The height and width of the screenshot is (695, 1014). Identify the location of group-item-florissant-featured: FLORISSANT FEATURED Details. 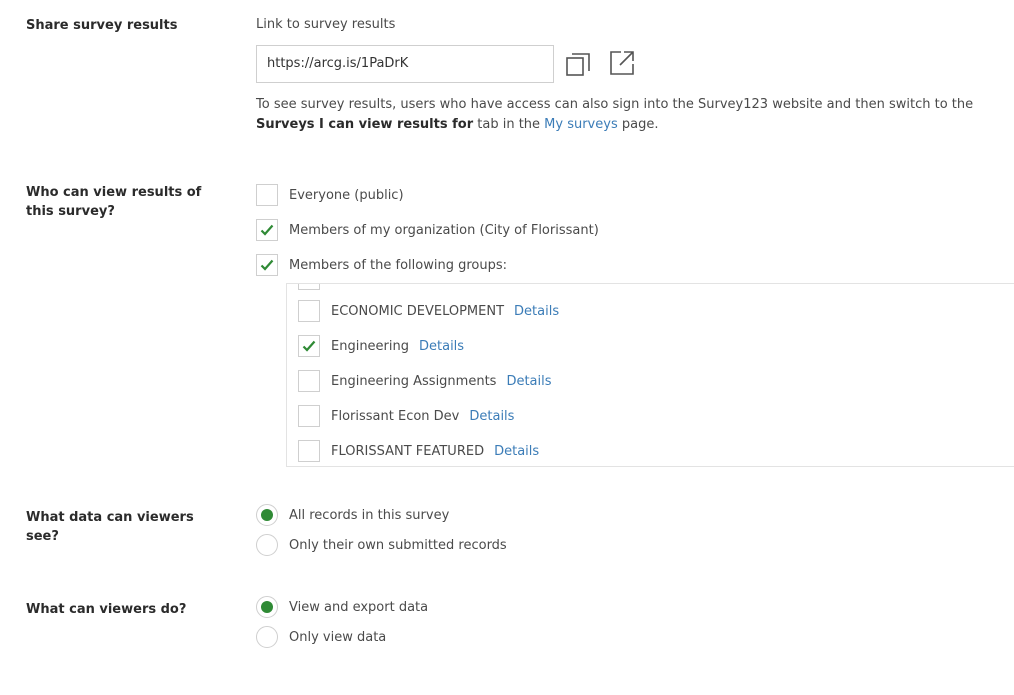
(418, 451).